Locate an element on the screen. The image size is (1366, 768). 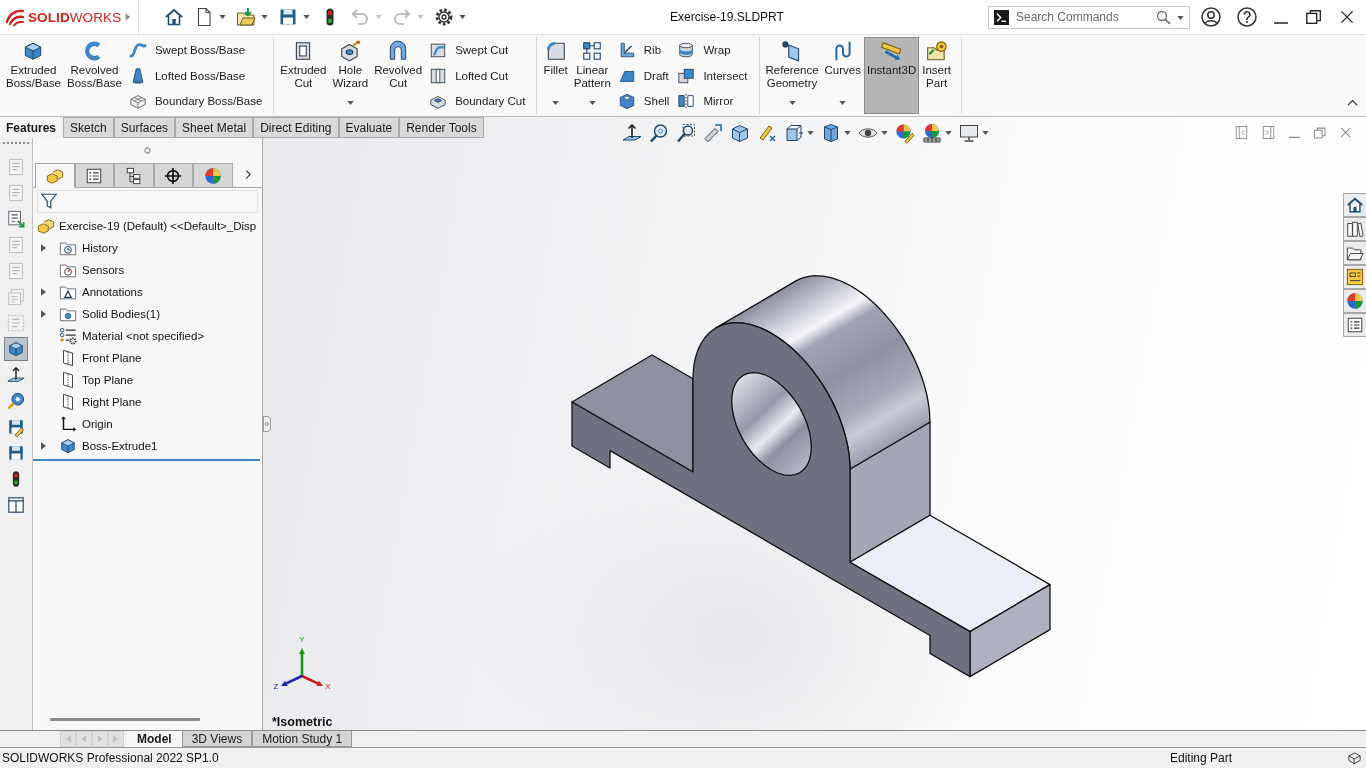
tree-item: Sensors is located at coordinates (103, 270).